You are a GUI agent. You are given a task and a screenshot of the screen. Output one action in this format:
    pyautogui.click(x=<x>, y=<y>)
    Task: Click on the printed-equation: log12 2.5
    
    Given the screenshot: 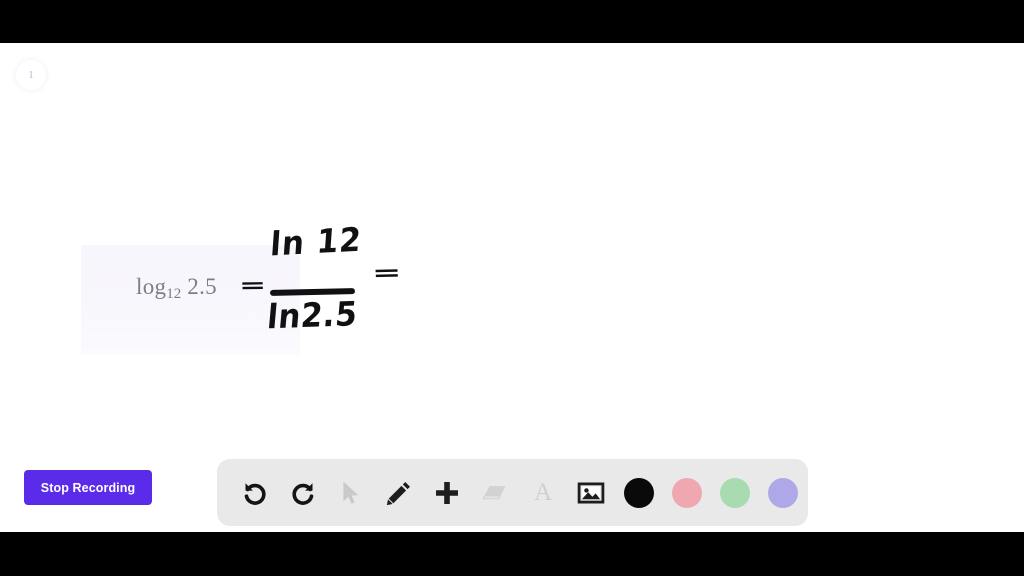 What is the action you would take?
    pyautogui.click(x=176, y=288)
    